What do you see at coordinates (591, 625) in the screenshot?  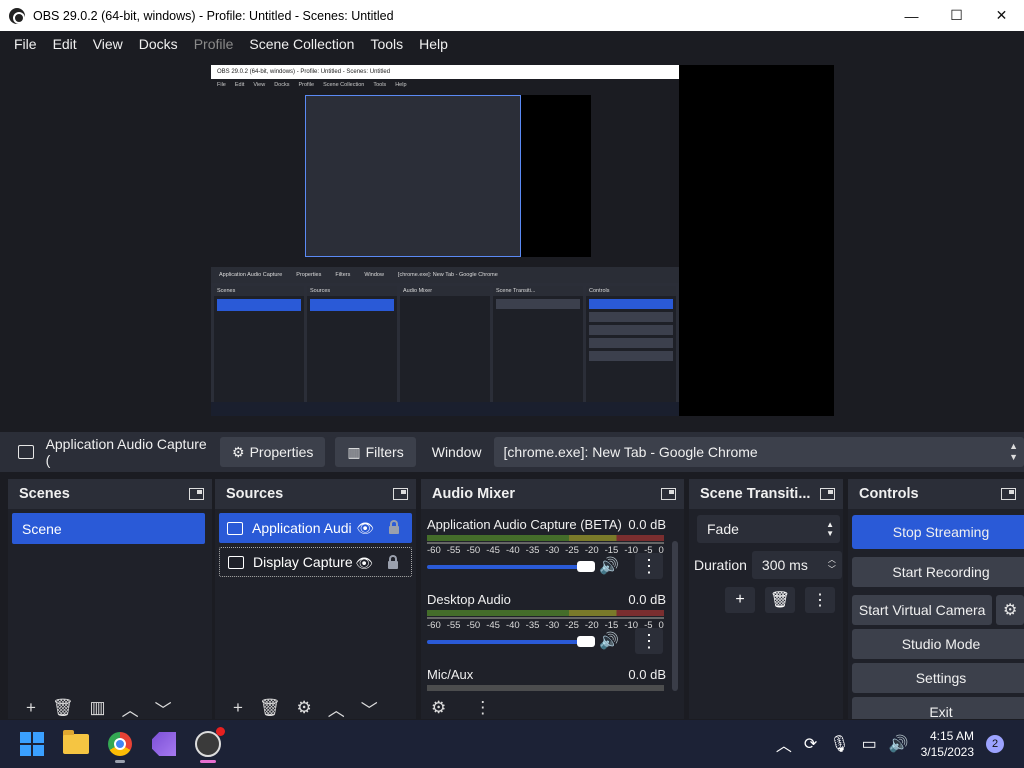 I see `tick-label: -20` at bounding box center [591, 625].